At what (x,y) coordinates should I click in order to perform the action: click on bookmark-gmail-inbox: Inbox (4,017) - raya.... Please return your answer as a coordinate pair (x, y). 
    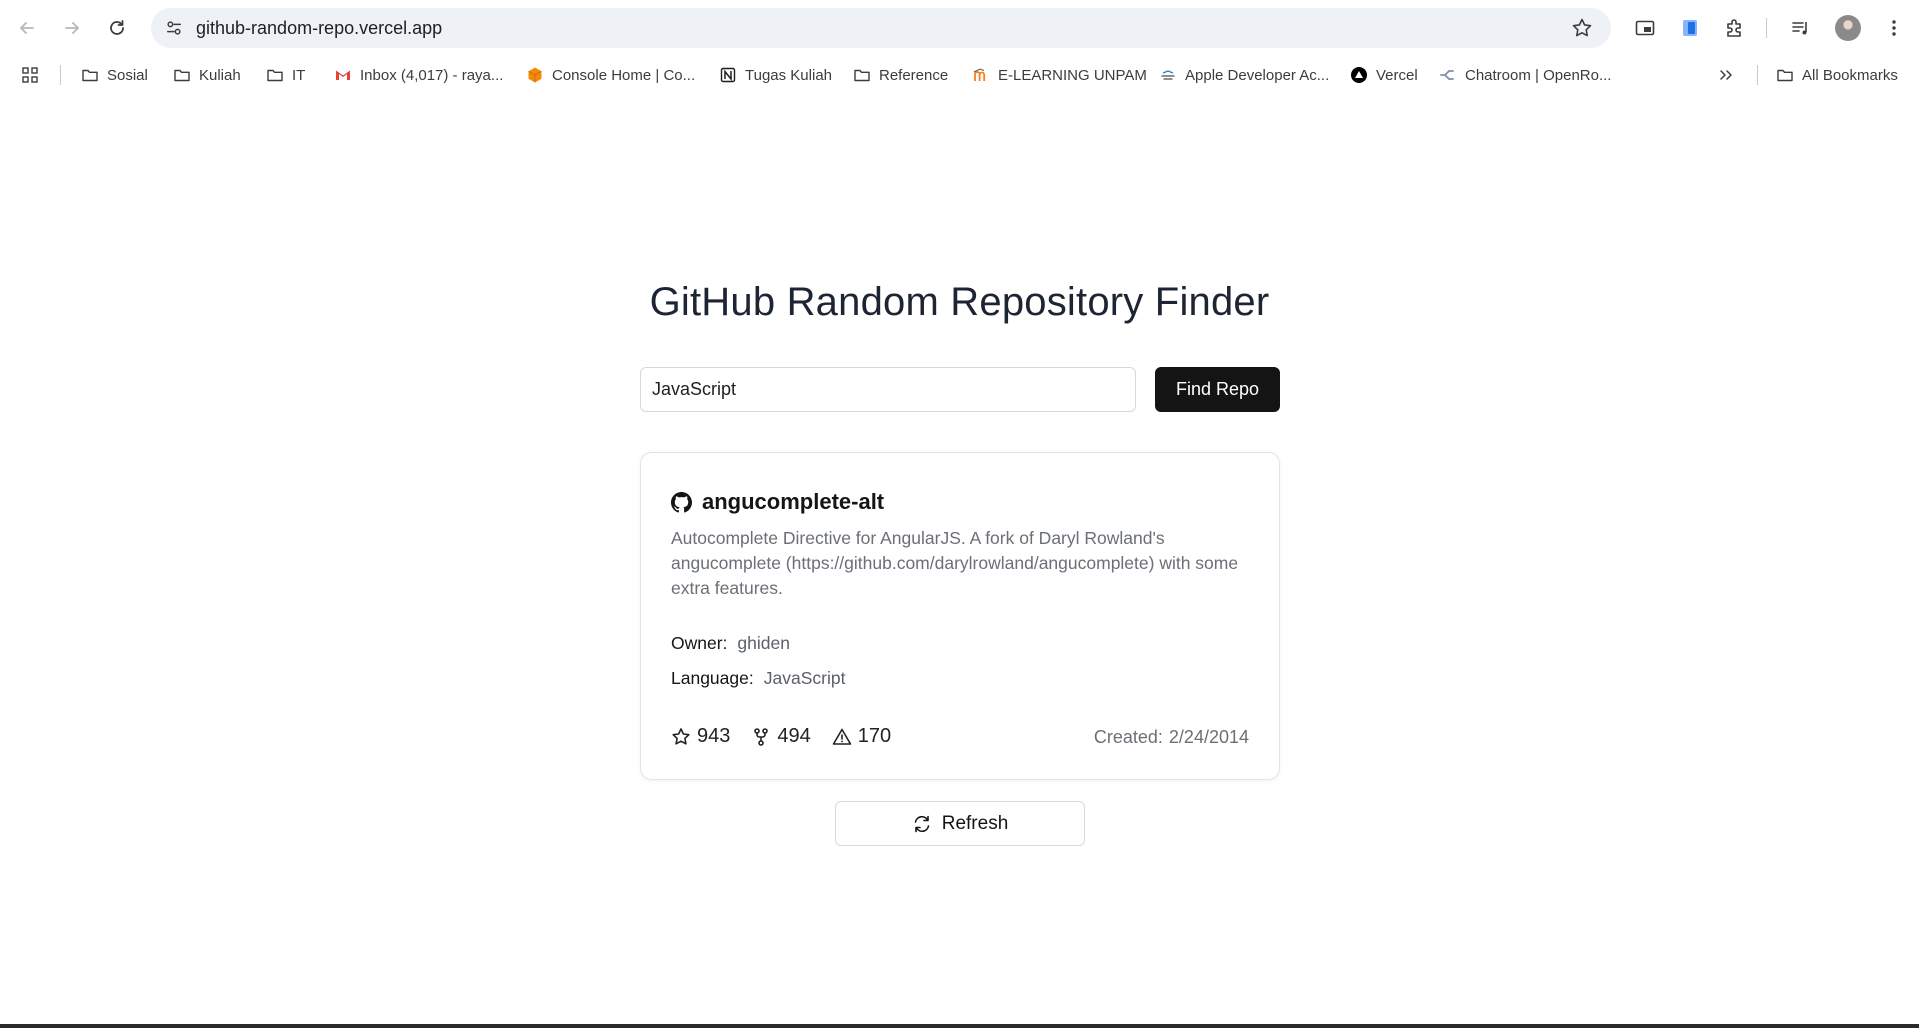
    Looking at the image, I should click on (418, 75).